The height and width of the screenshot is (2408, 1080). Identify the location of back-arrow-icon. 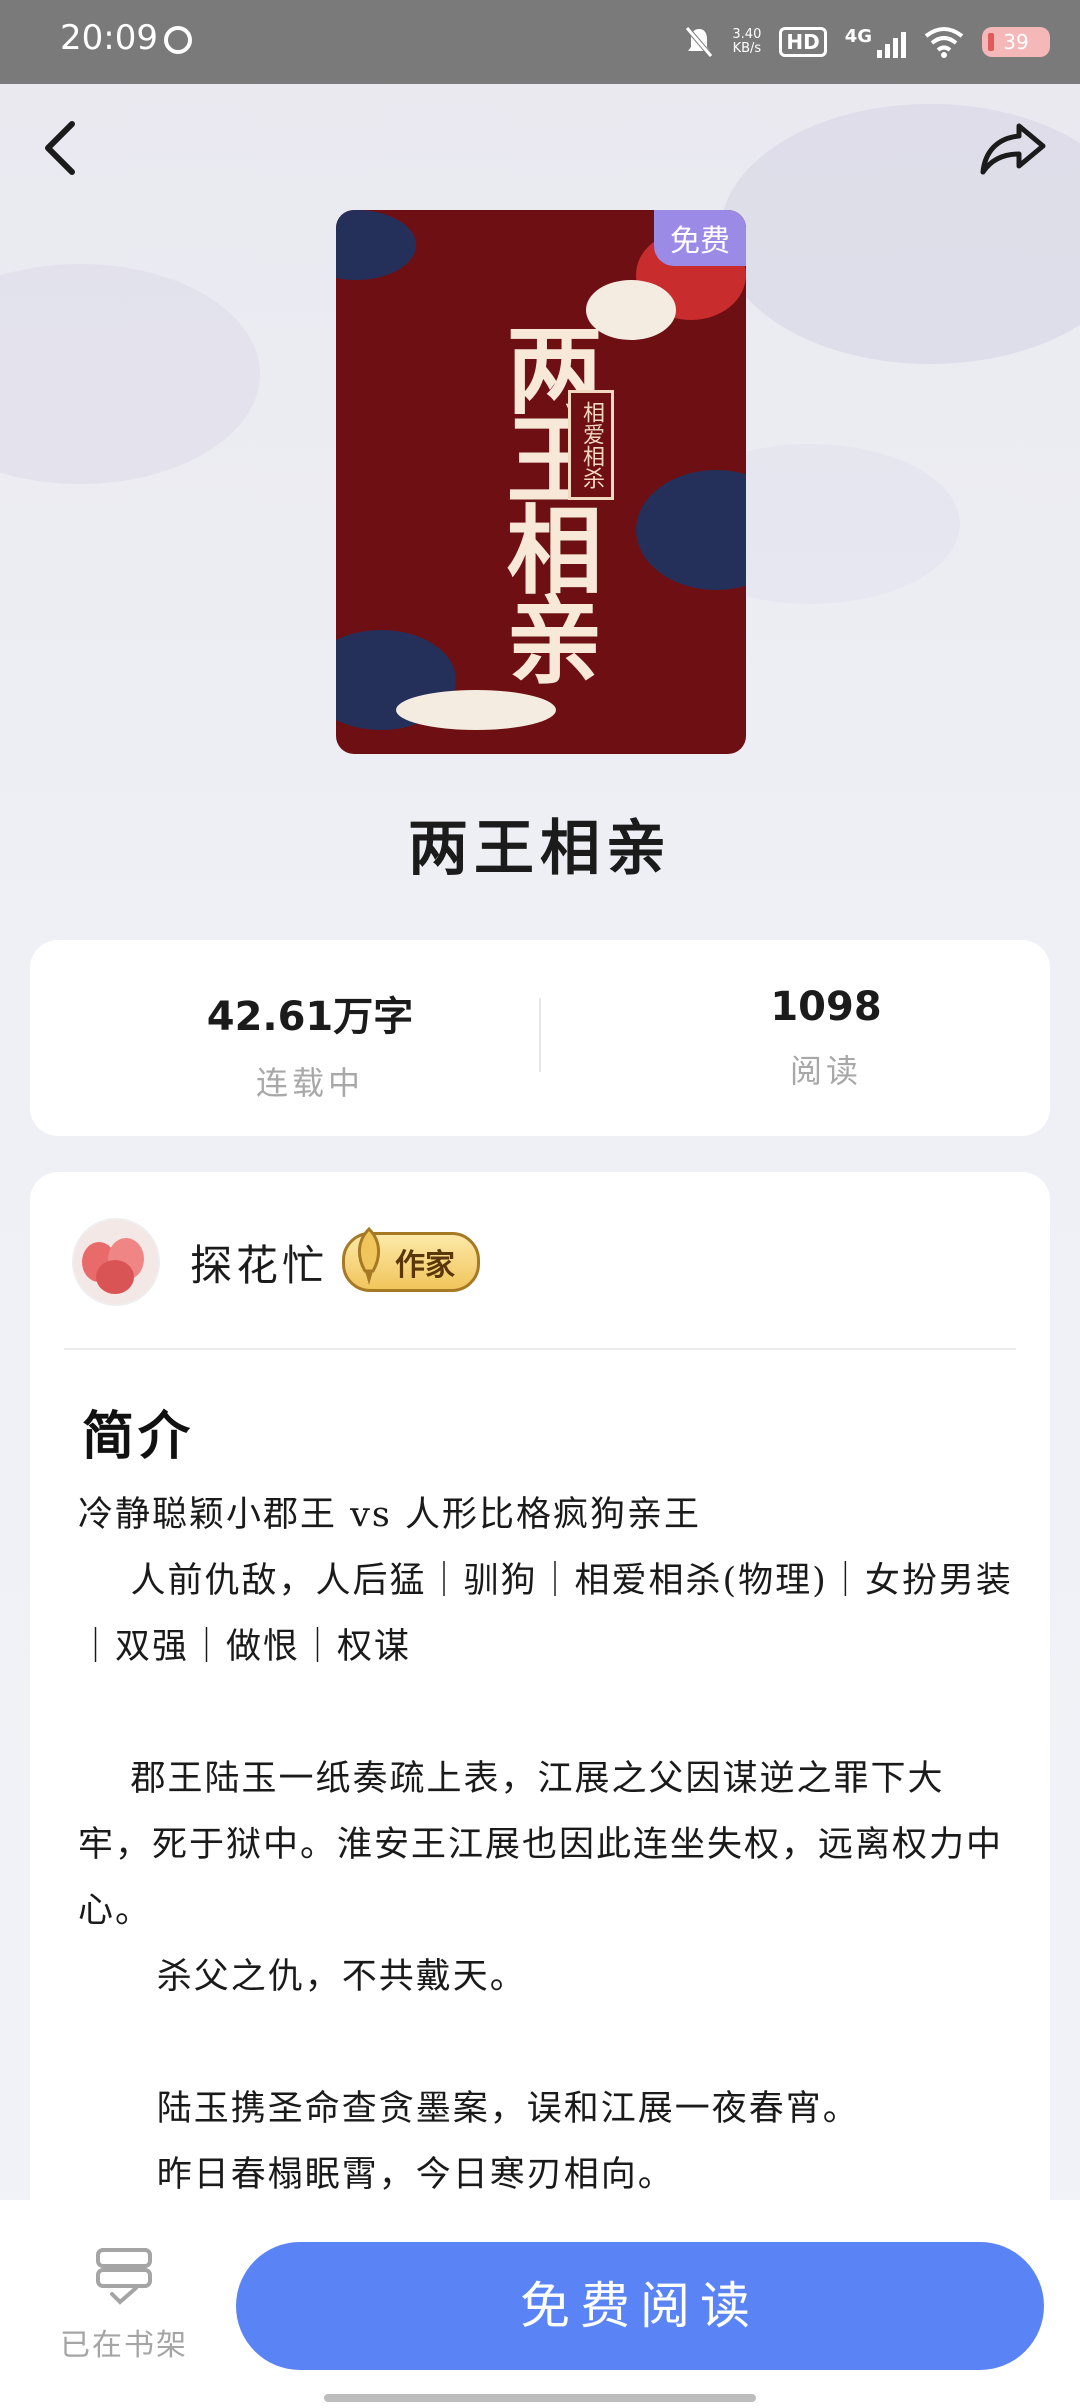
(60, 148).